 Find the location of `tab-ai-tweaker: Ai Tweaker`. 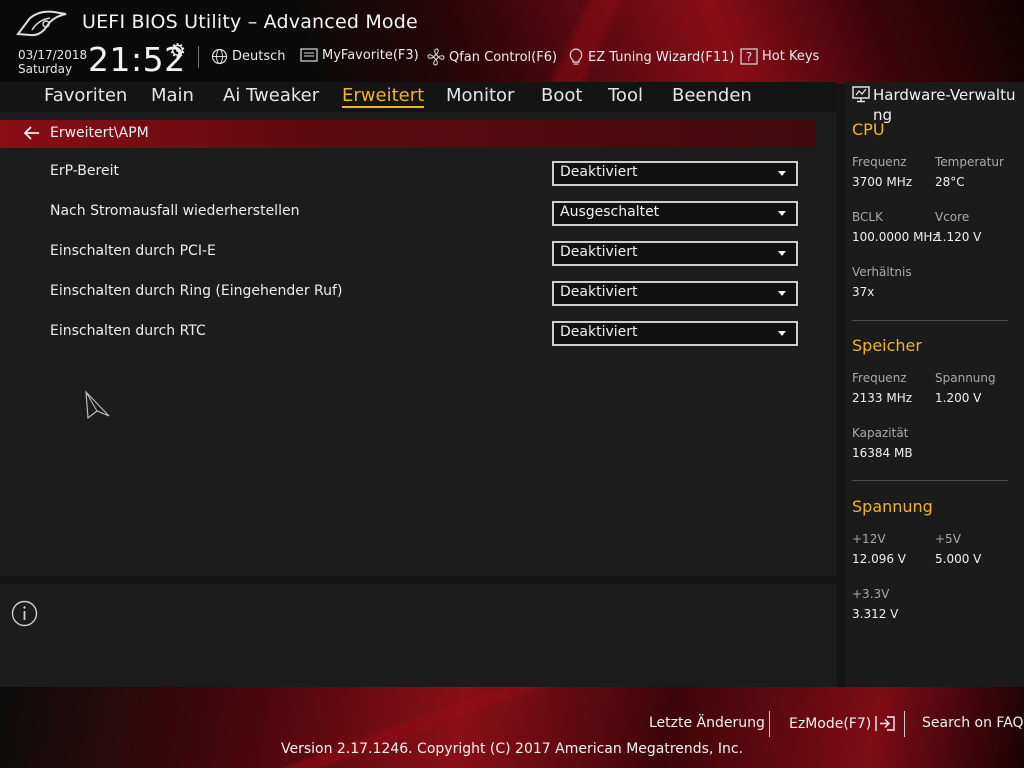

tab-ai-tweaker: Ai Tweaker is located at coordinates (271, 95).